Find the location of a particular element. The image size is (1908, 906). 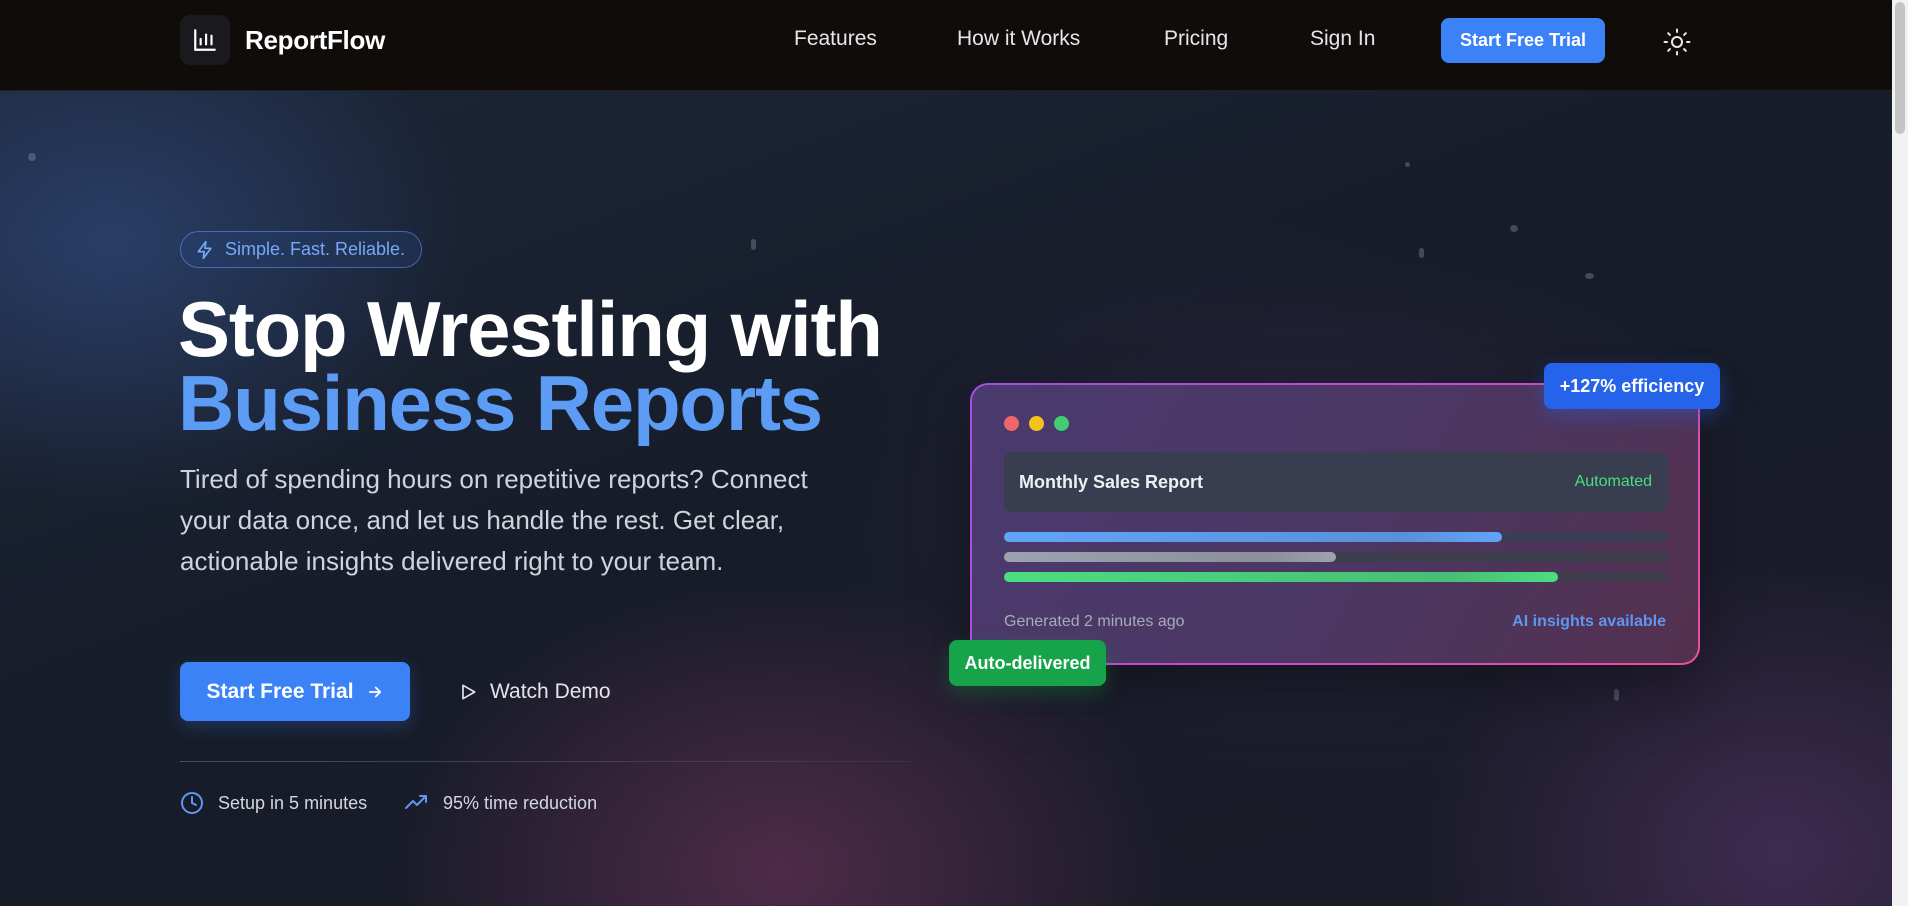

report-item: Monthly Sales Report Automated is located at coordinates (1336, 482).